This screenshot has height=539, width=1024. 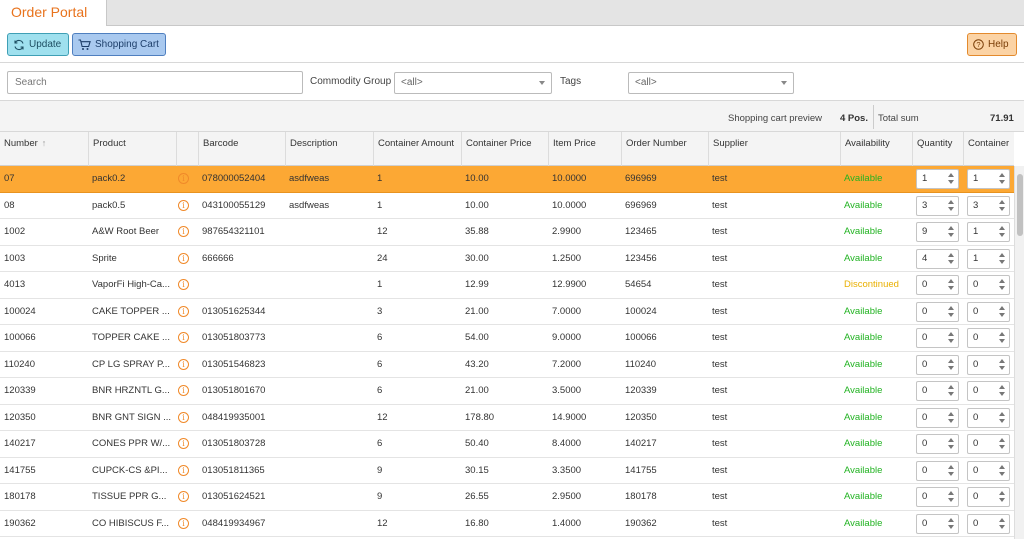 What do you see at coordinates (774, 149) in the screenshot?
I see `column-header-supplier: Supplier` at bounding box center [774, 149].